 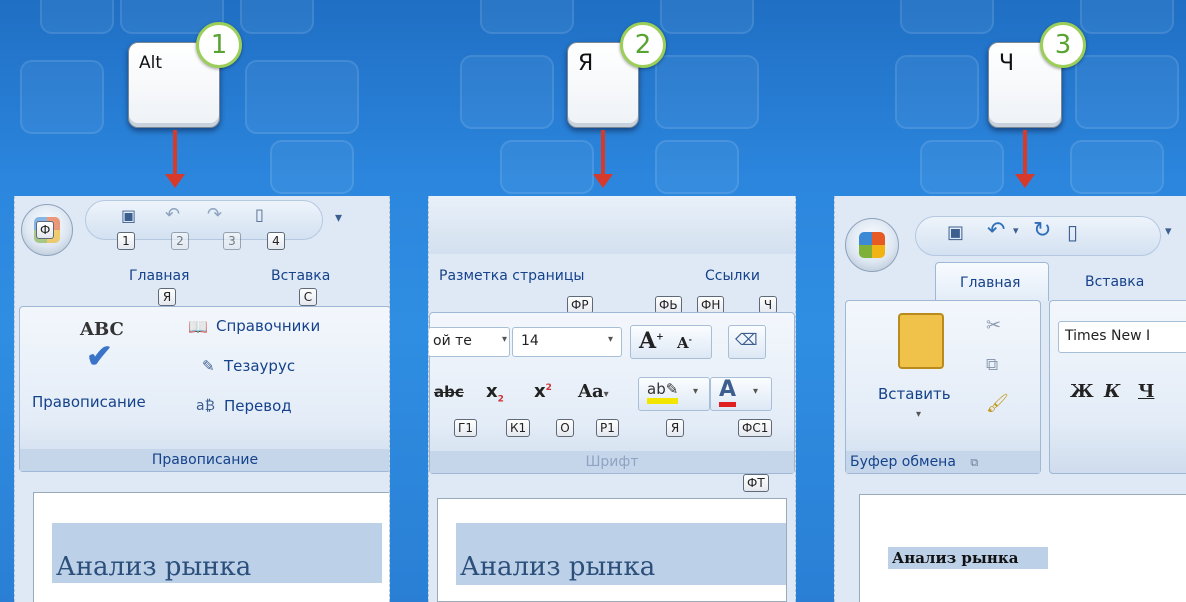 What do you see at coordinates (1042, 230) in the screenshot?
I see `repeat-icon: ↻` at bounding box center [1042, 230].